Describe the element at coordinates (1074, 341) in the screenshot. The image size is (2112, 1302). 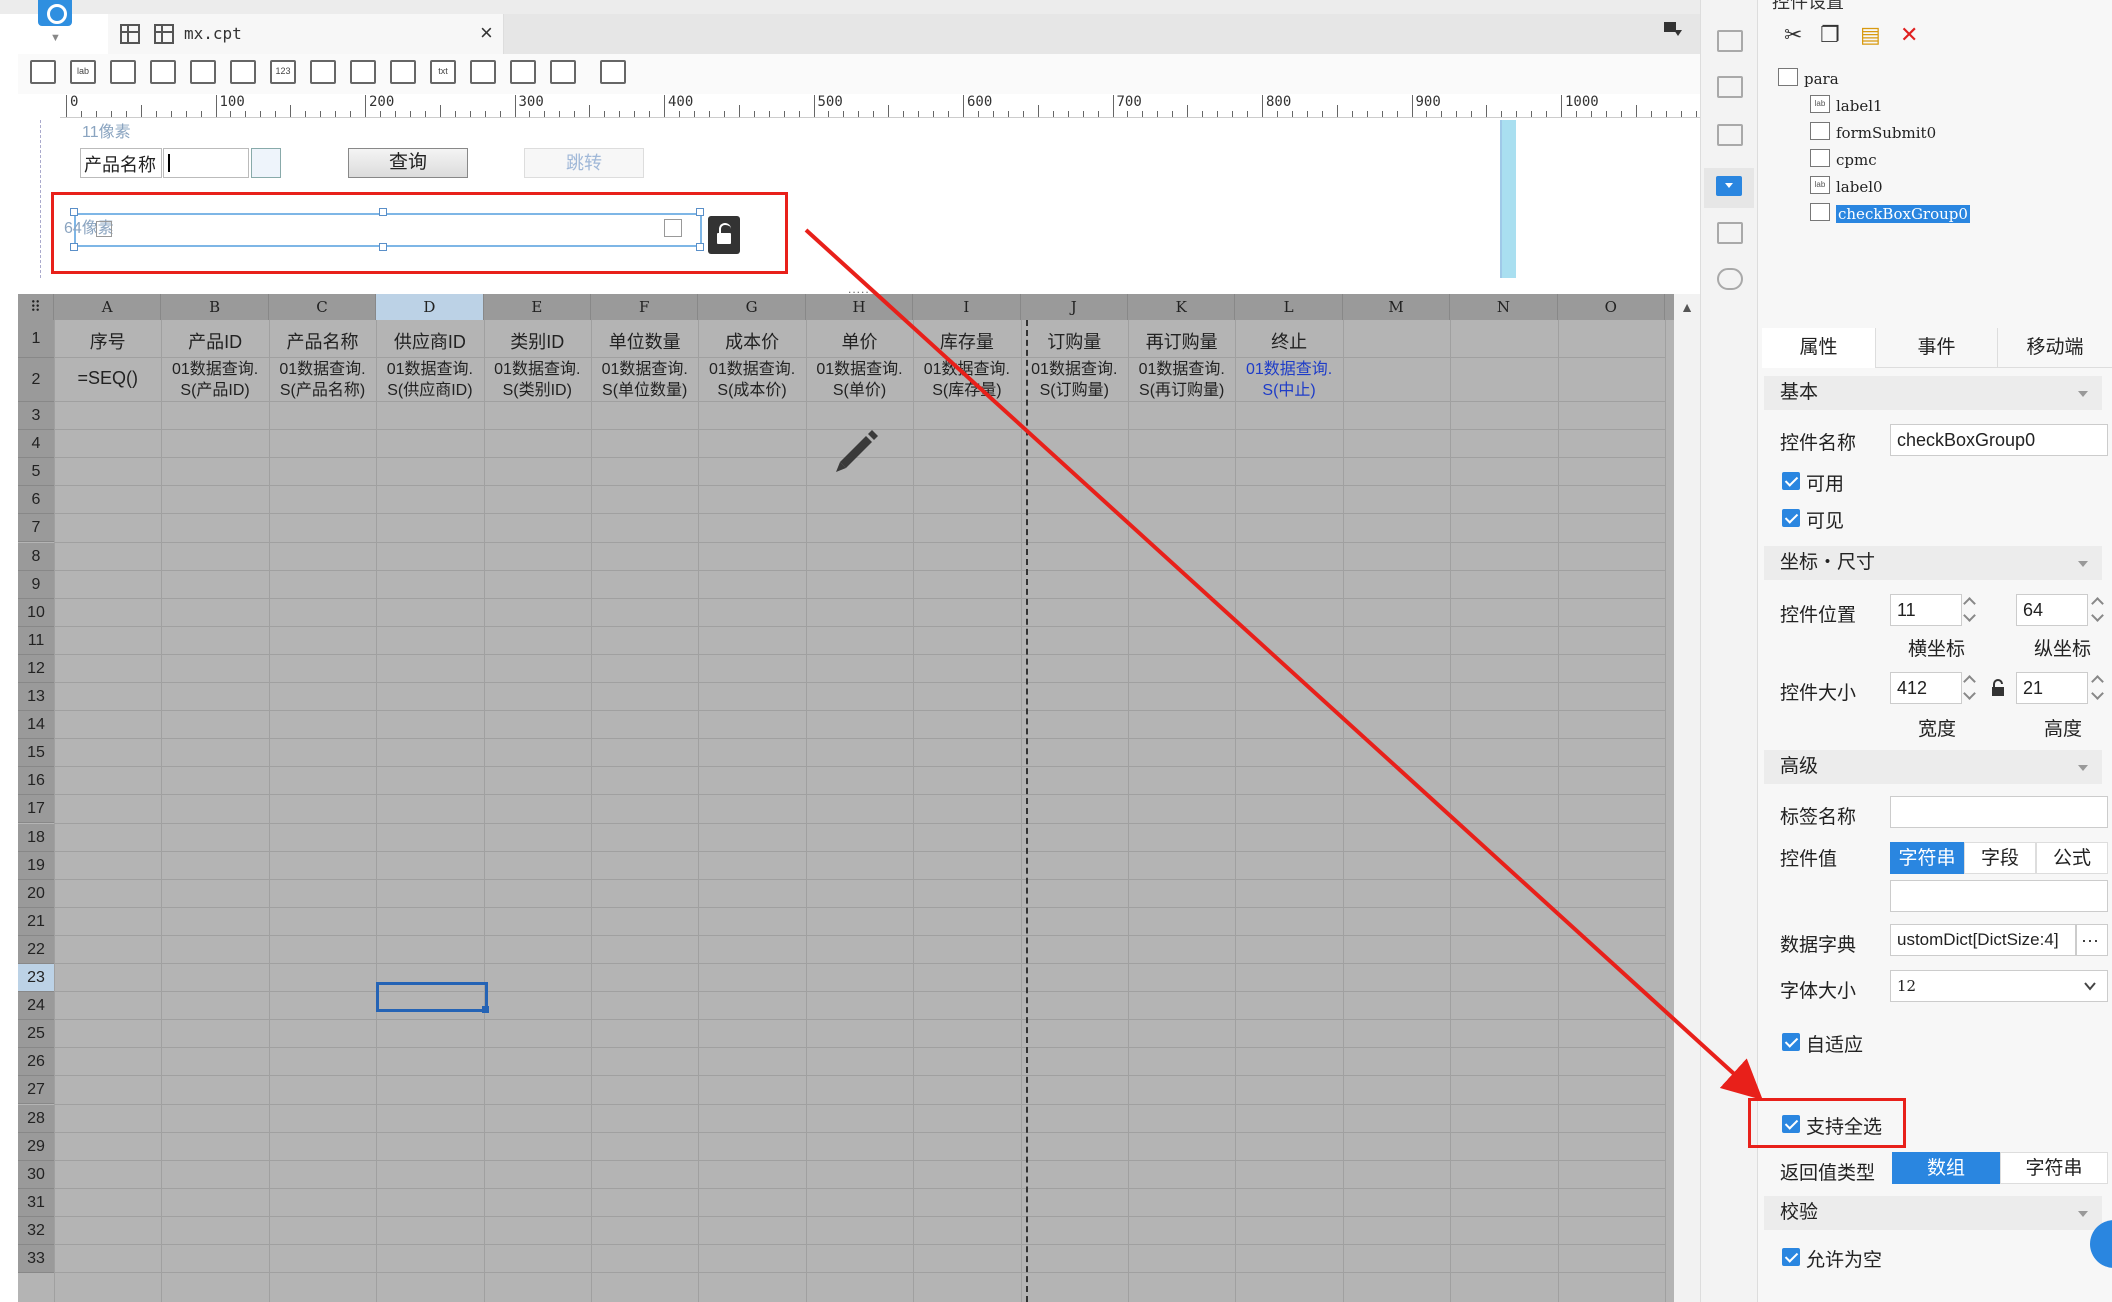
I see `header-cell: 订购量` at that location.